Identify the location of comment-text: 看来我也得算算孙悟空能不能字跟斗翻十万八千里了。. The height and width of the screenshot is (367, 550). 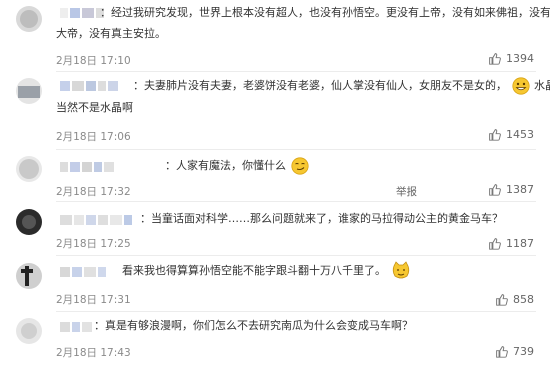
(267, 271).